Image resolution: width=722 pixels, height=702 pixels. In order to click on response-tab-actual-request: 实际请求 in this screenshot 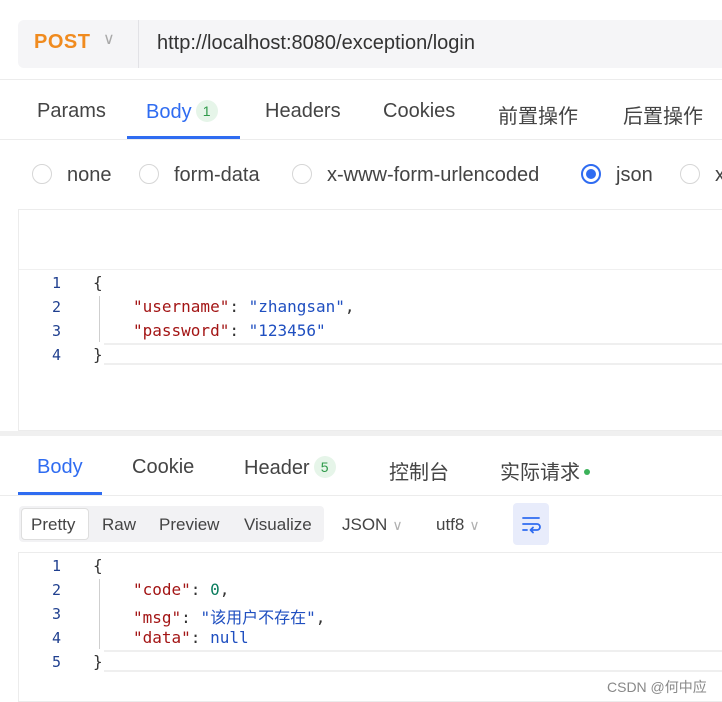, I will do `click(545, 470)`.